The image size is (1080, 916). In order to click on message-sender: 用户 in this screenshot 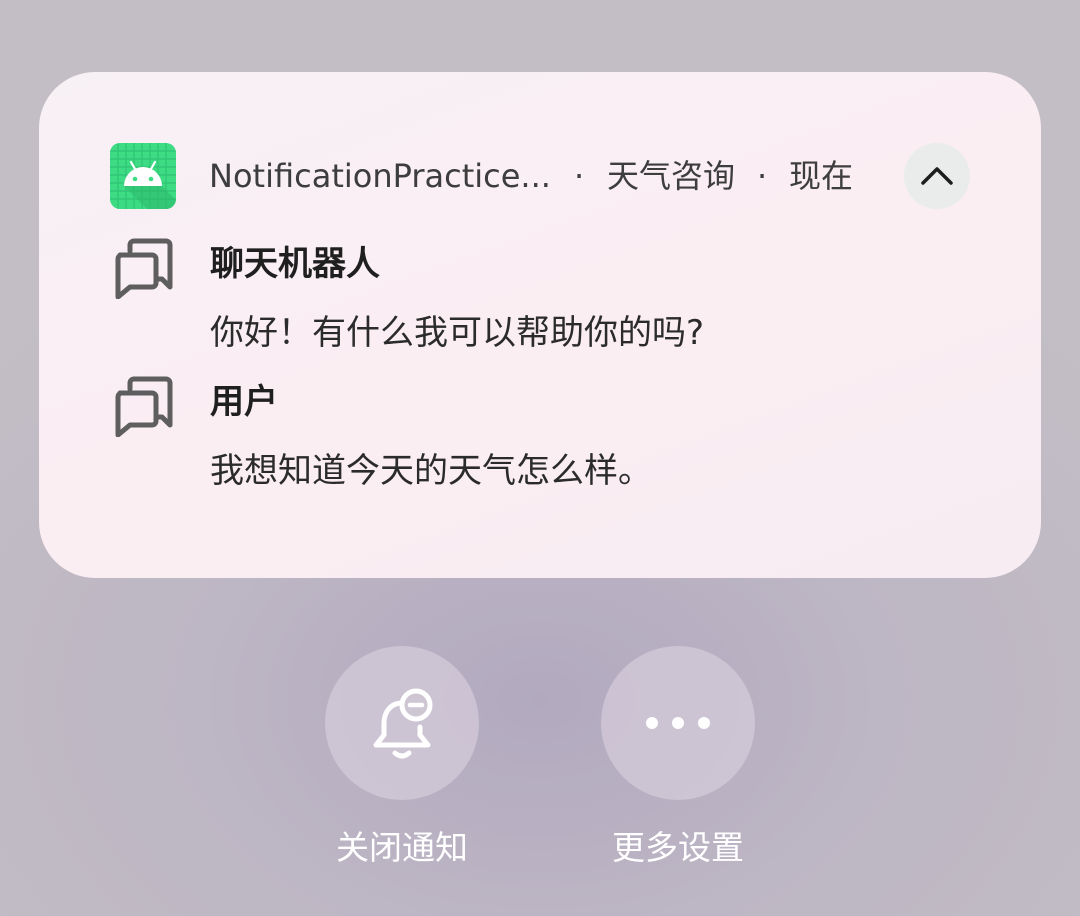, I will do `click(244, 402)`.